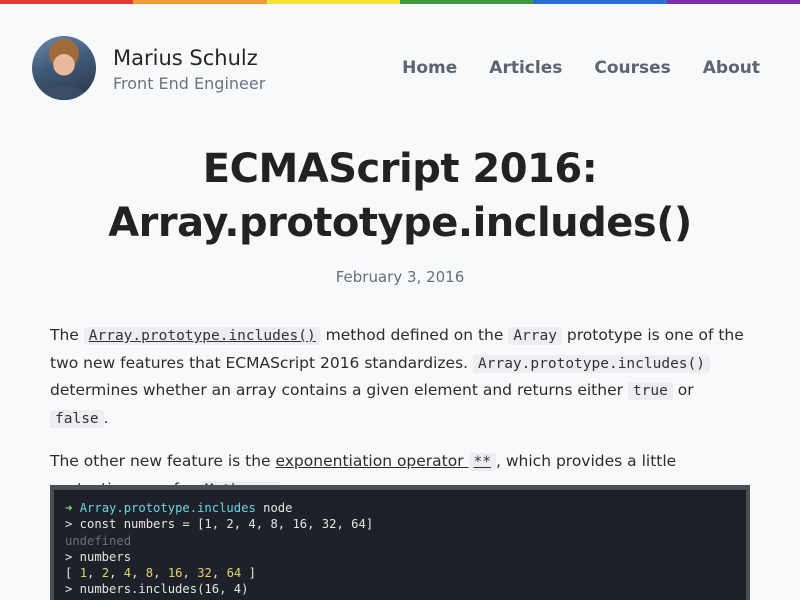 Image resolution: width=800 pixels, height=600 pixels. Describe the element at coordinates (400, 277) in the screenshot. I see `article-date: February 3, 2016` at that location.